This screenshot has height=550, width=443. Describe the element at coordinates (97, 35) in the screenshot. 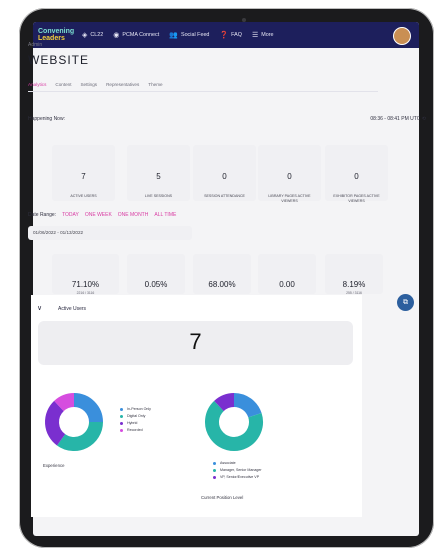

I see `nav-item-label: CL22` at that location.